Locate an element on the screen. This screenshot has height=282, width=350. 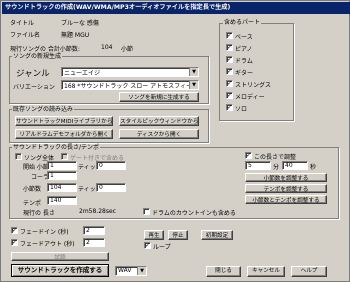
current-length-value: 2m58.28sec is located at coordinates (97, 211).